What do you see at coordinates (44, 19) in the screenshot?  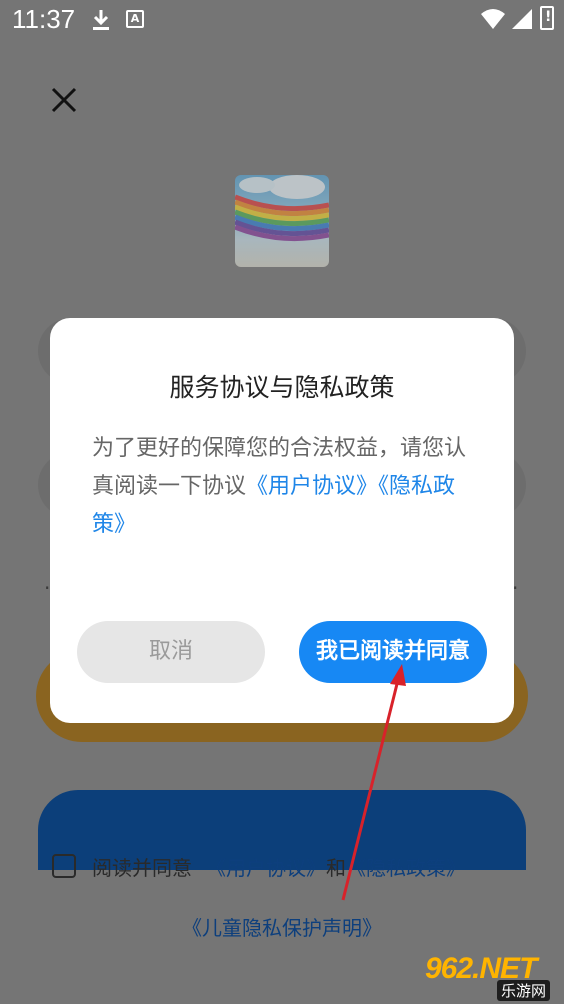 I see `status-time: 11:37` at bounding box center [44, 19].